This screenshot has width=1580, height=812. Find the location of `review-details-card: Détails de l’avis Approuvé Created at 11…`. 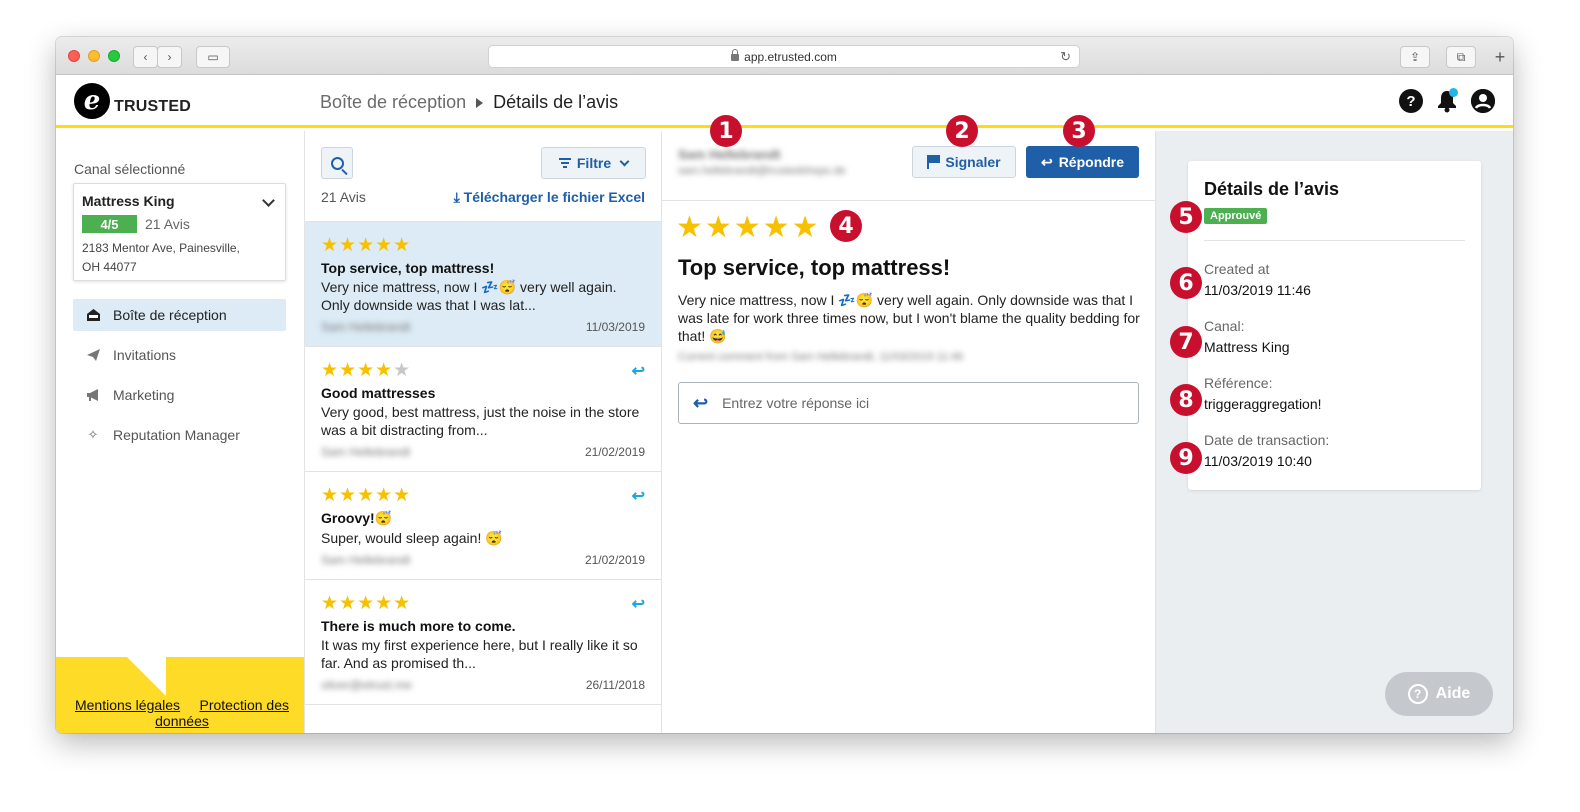

review-details-card: Détails de l’avis Approuvé Created at 11… is located at coordinates (1334, 325).